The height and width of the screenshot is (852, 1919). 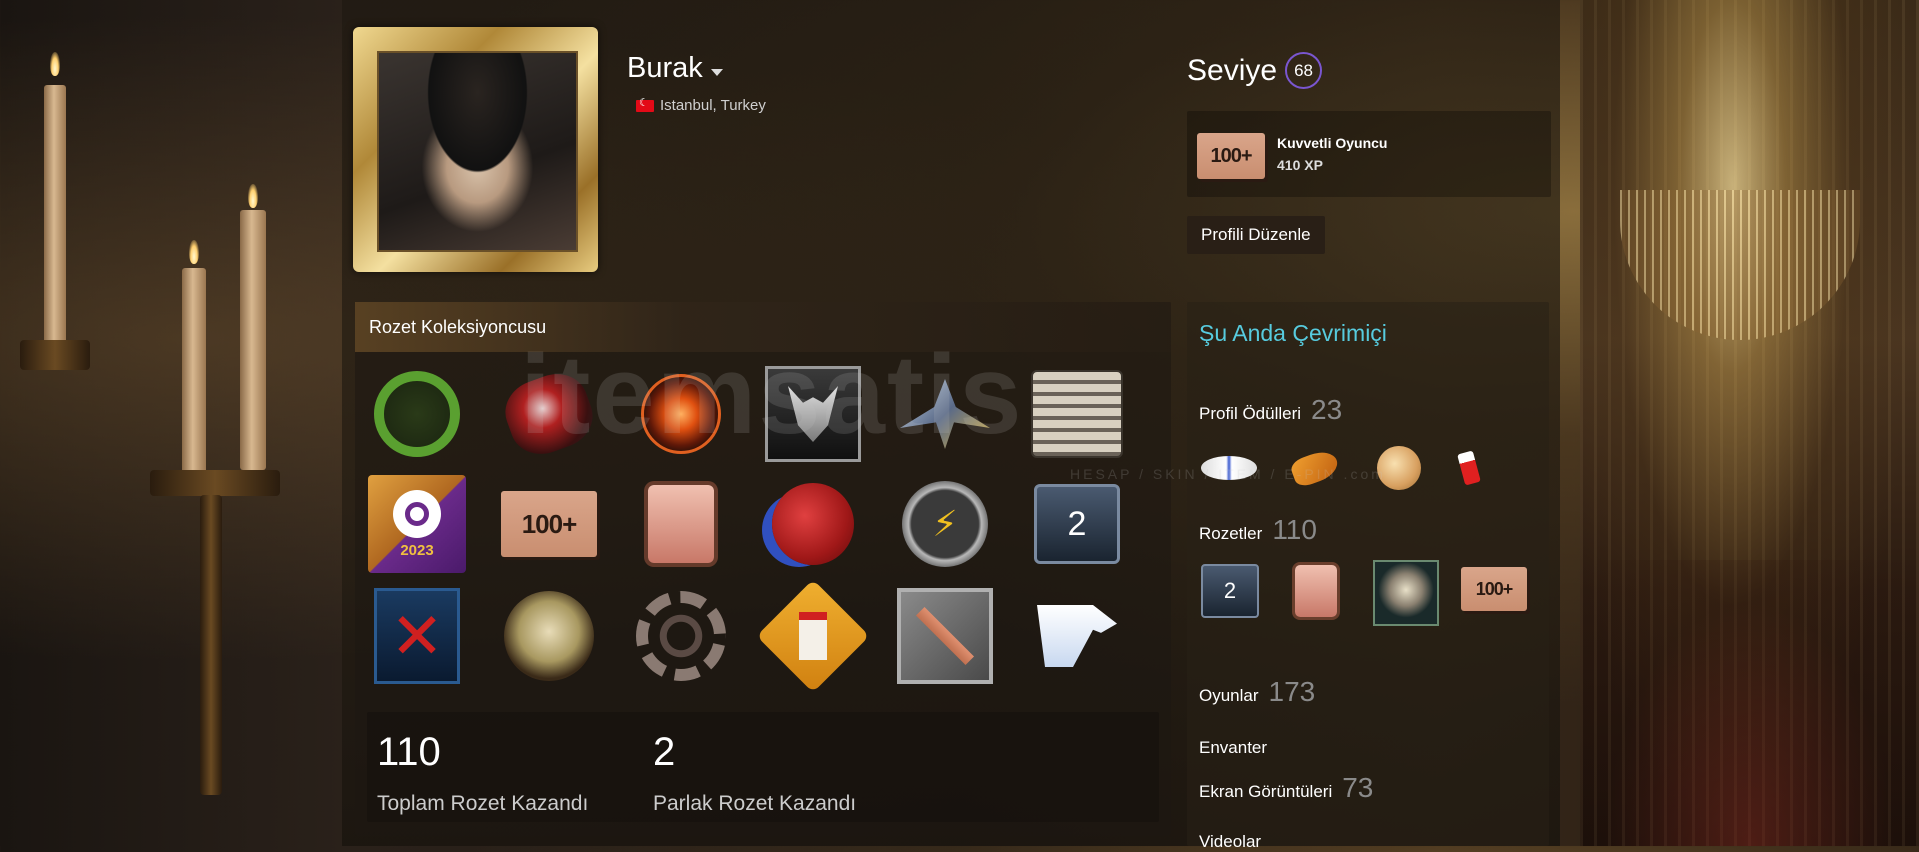 I want to click on crossed-card-icon: ✕, so click(x=417, y=636).